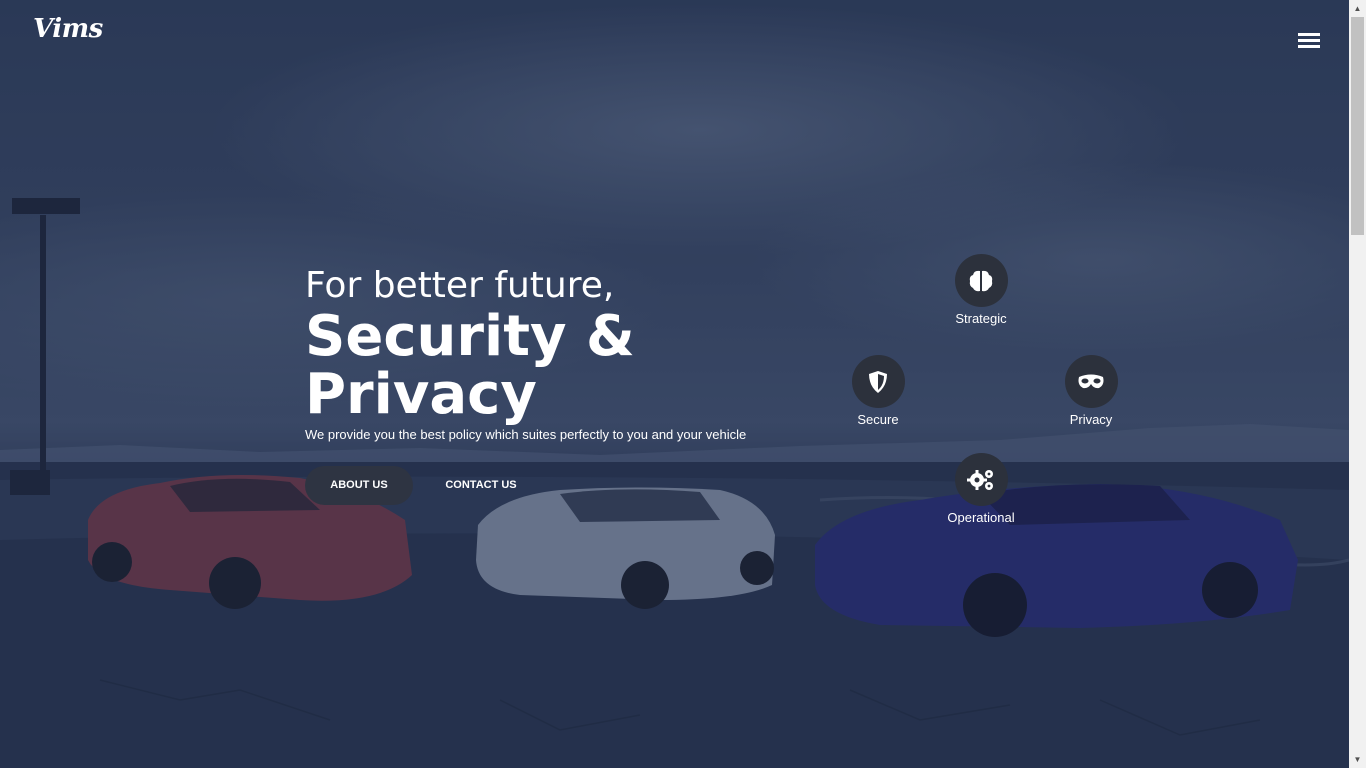  I want to click on page-scrollbar: ▲ ▼, so click(1357, 384).